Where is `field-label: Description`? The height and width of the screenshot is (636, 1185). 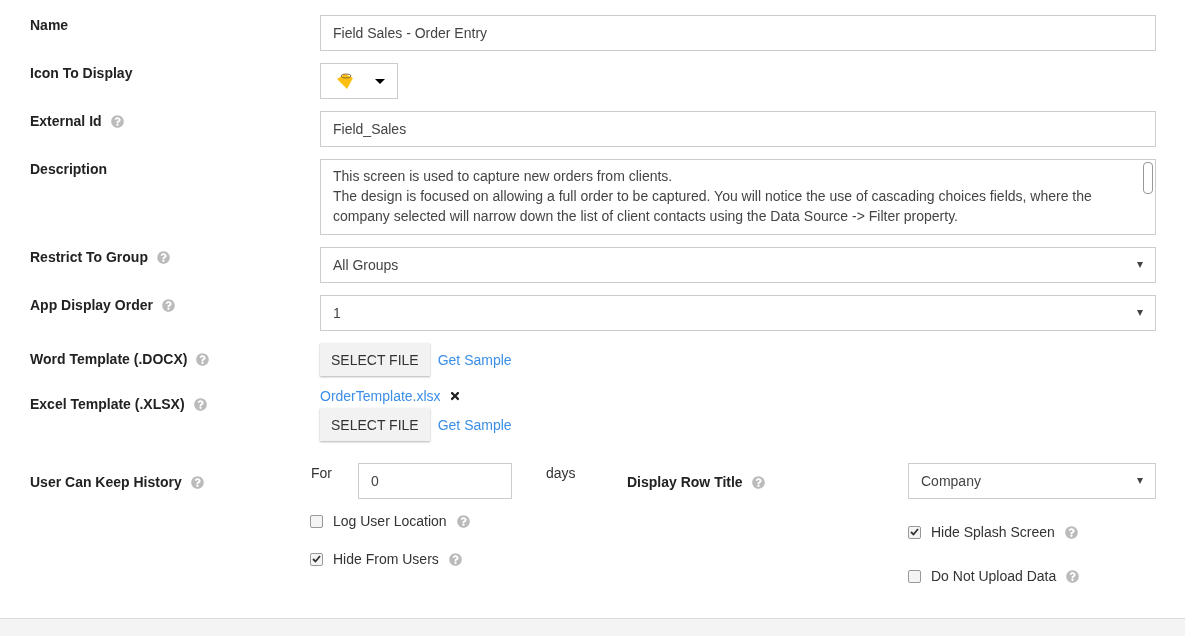 field-label: Description is located at coordinates (68, 169).